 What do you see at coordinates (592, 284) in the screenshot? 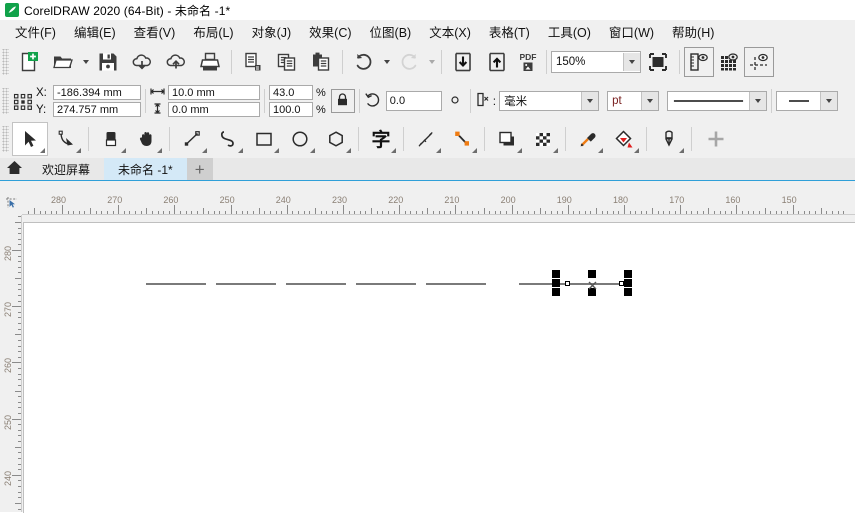
I see `rotation-center-x-icon` at bounding box center [592, 284].